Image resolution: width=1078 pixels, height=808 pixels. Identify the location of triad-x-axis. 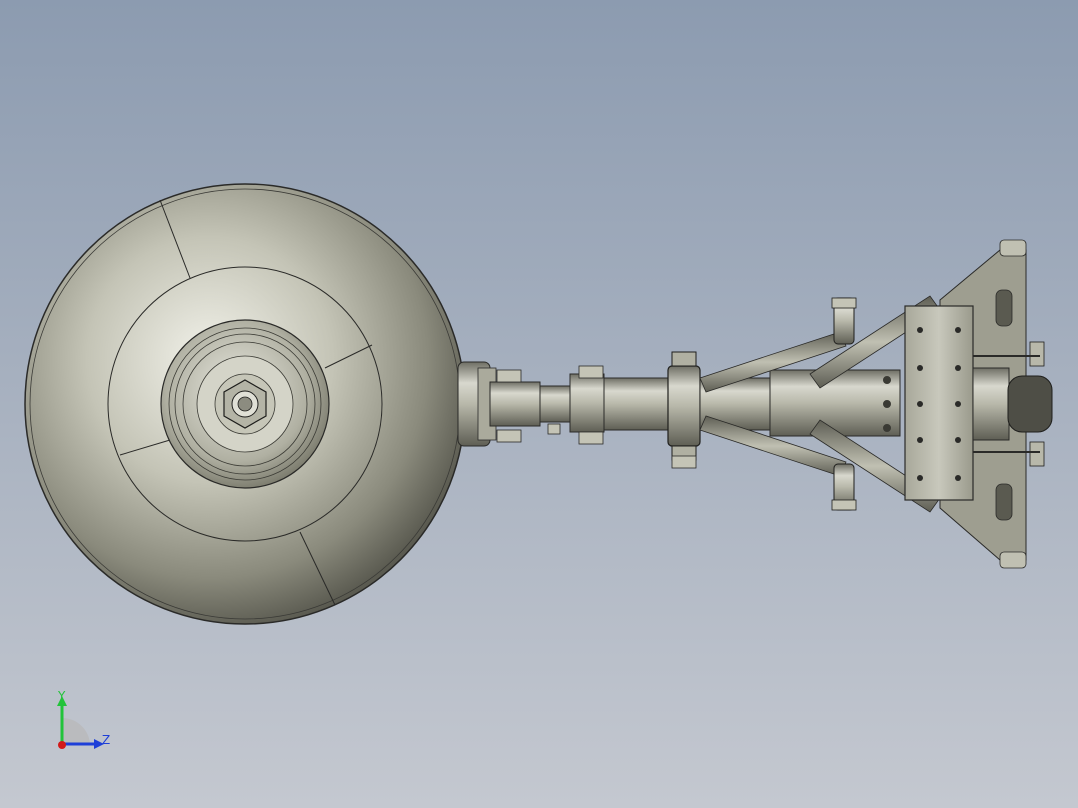
(62, 745).